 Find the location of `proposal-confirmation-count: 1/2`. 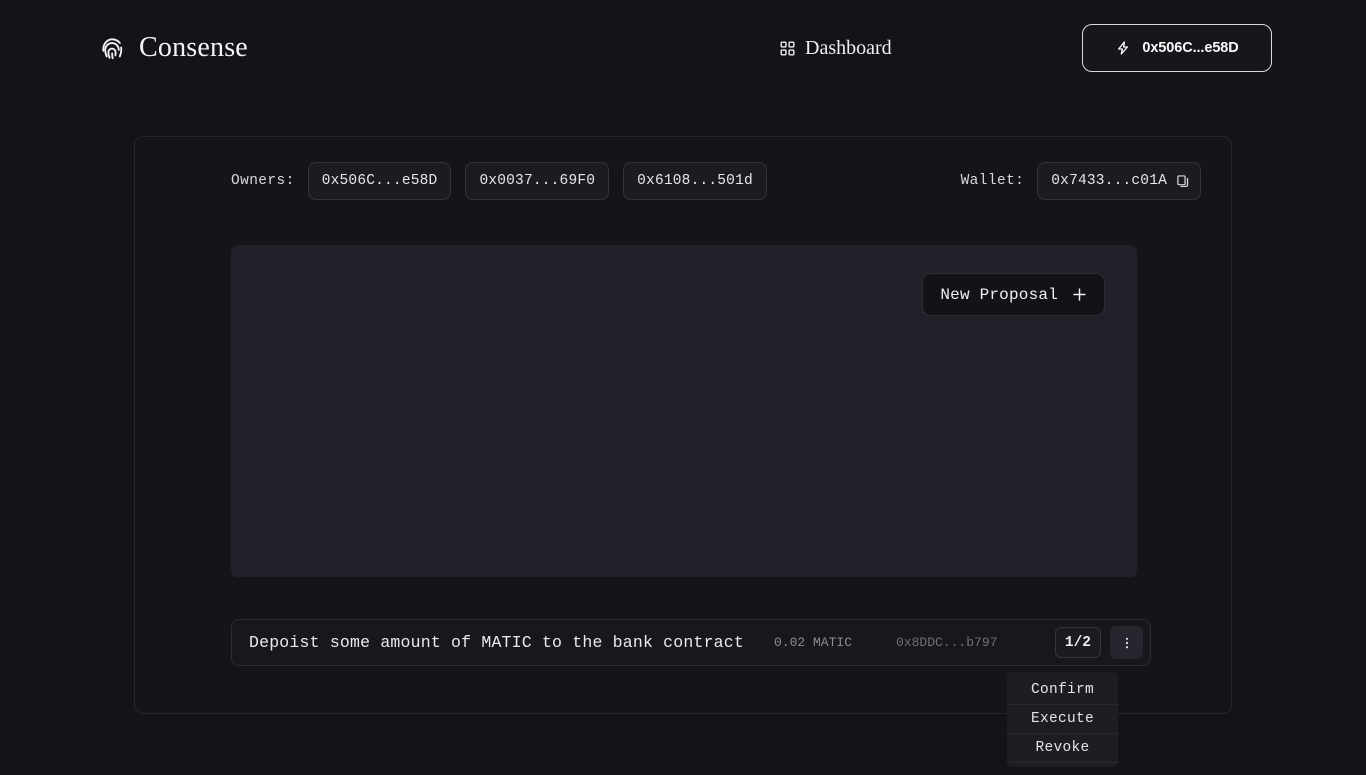

proposal-confirmation-count: 1/2 is located at coordinates (1077, 642).